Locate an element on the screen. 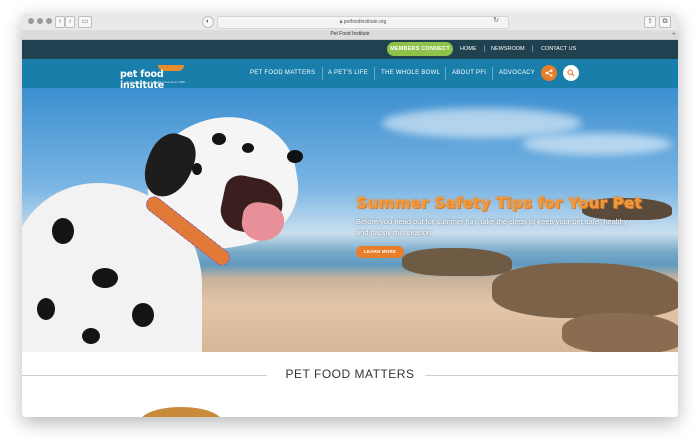  share-icon is located at coordinates (549, 73).